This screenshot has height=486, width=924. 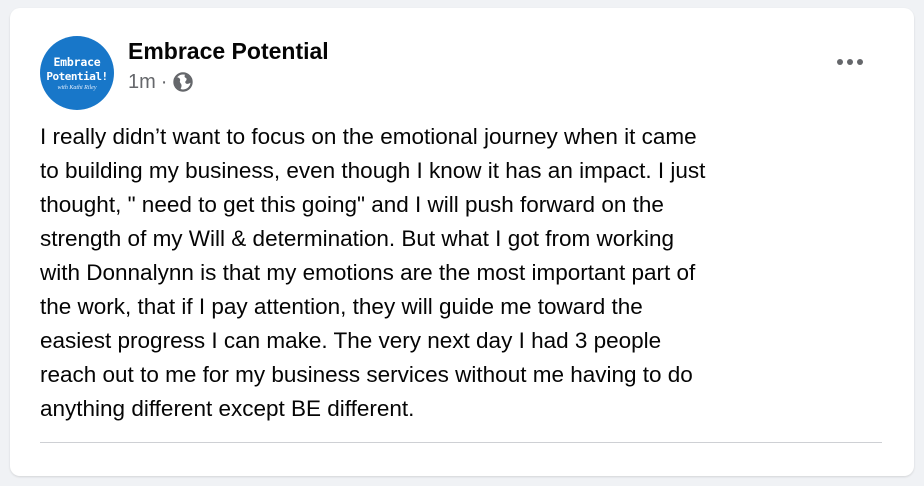 I want to click on divider, so click(x=461, y=442).